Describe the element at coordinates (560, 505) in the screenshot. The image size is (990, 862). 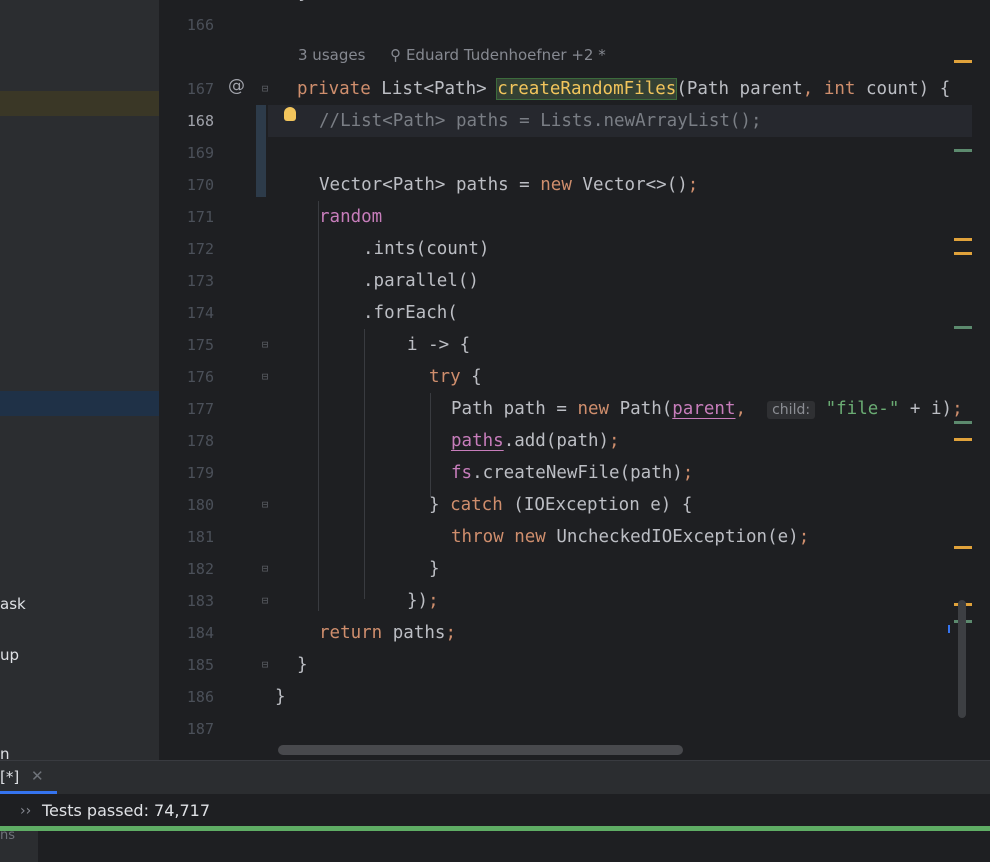
I see `code-line: } catch (IOException e) {` at that location.